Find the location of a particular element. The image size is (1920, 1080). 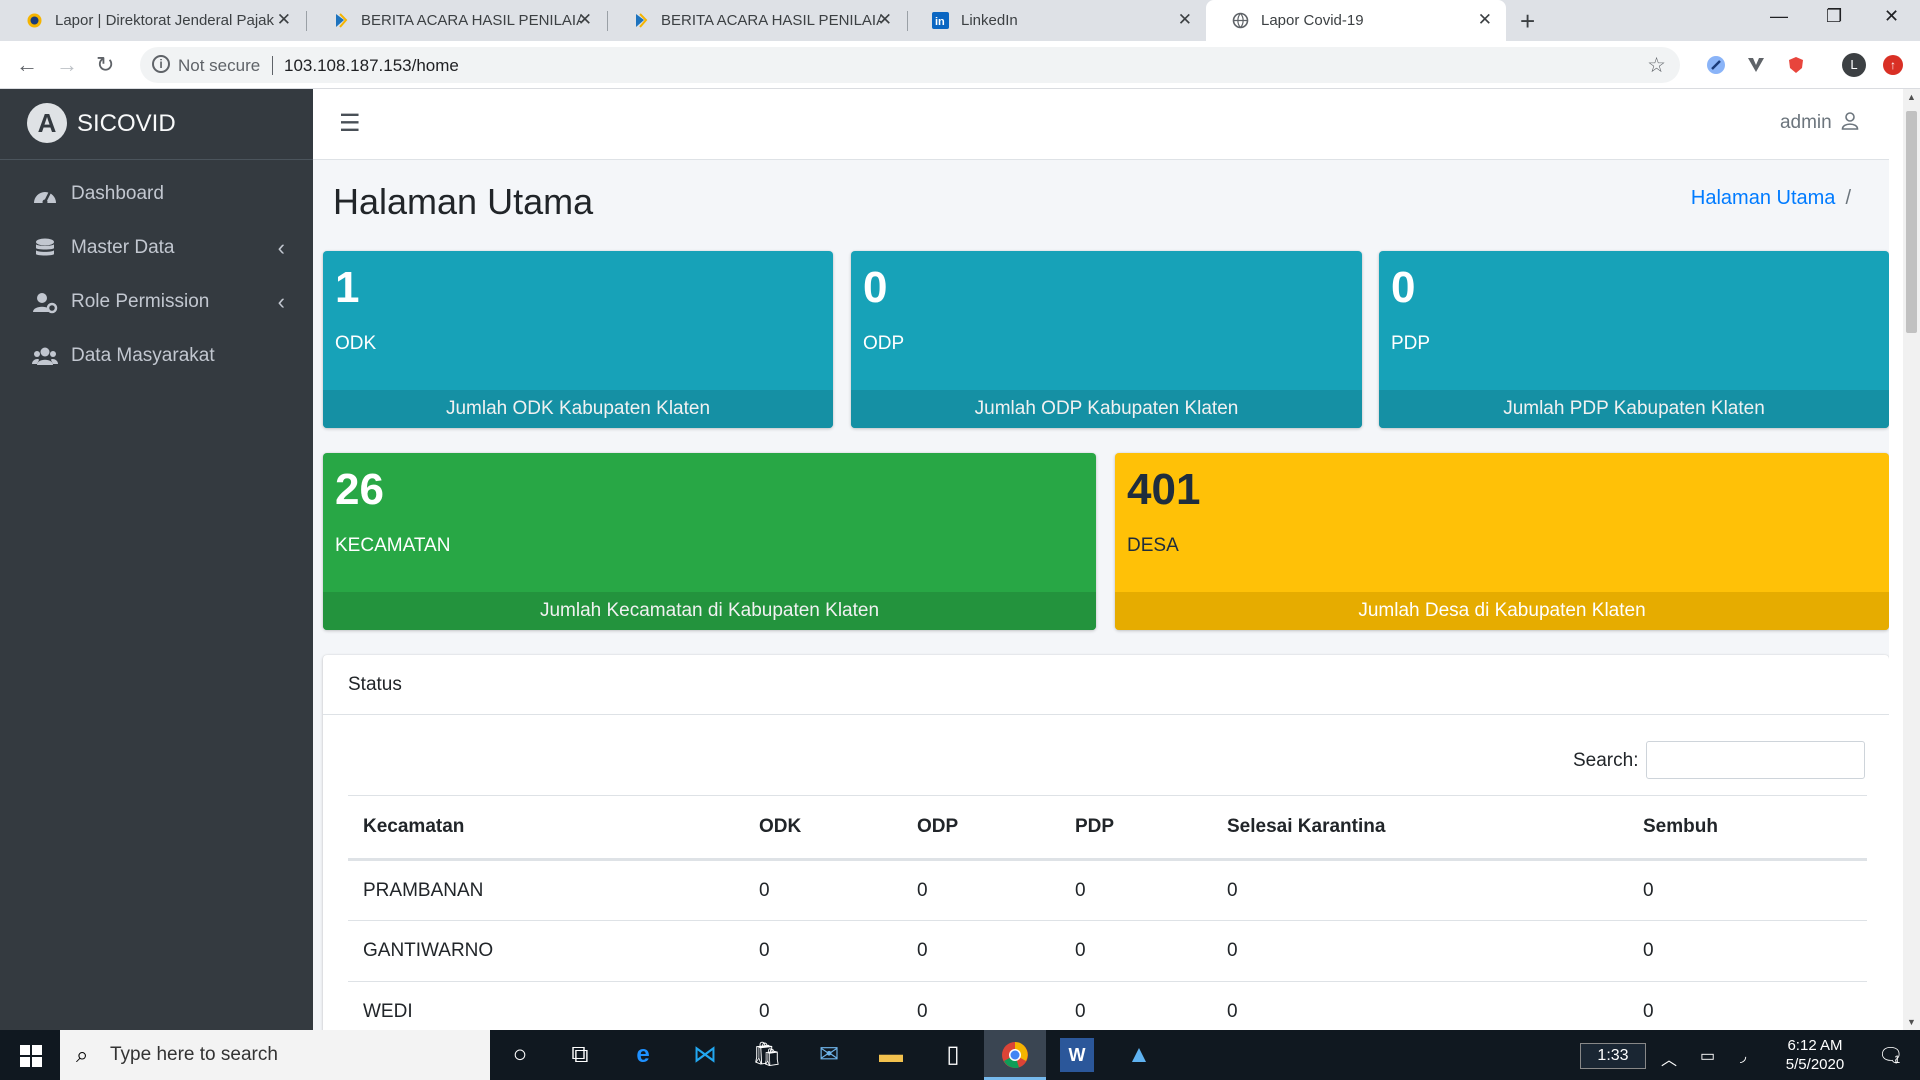

new-tab-icon: + is located at coordinates (1527, 21).